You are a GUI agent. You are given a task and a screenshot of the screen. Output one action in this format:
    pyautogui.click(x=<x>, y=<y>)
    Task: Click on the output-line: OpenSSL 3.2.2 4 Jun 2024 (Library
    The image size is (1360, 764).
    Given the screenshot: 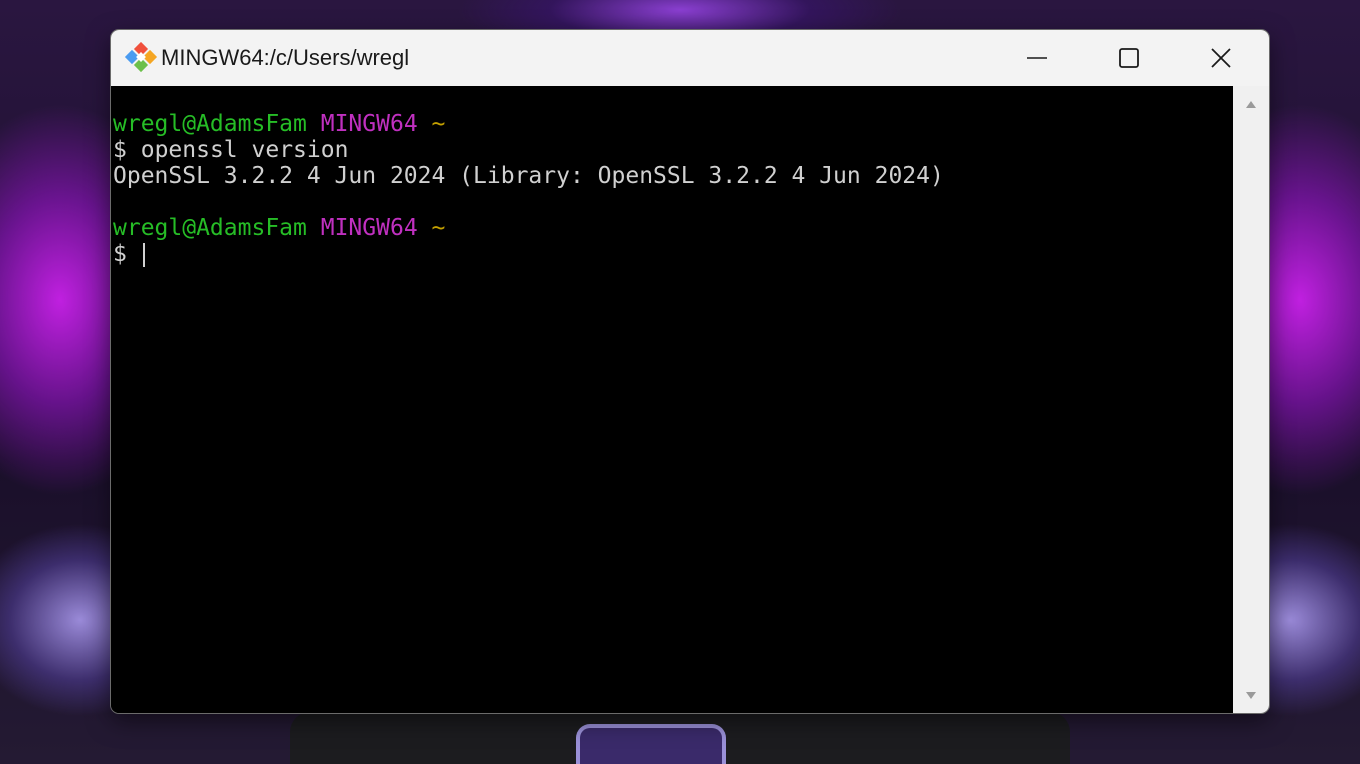 What is the action you would take?
    pyautogui.click(x=672, y=176)
    